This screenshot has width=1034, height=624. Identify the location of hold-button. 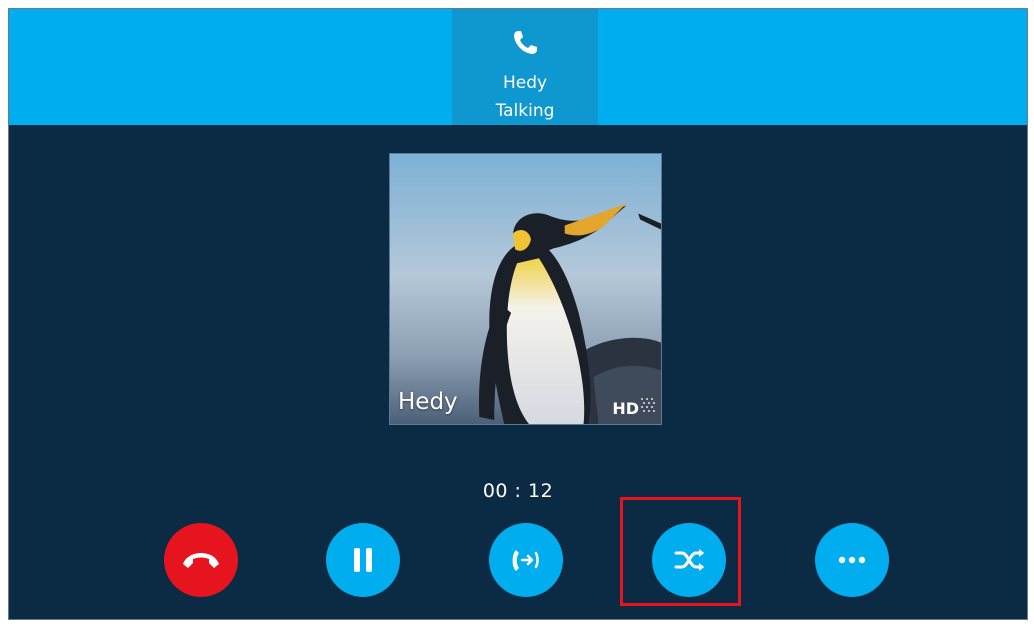
(363, 560).